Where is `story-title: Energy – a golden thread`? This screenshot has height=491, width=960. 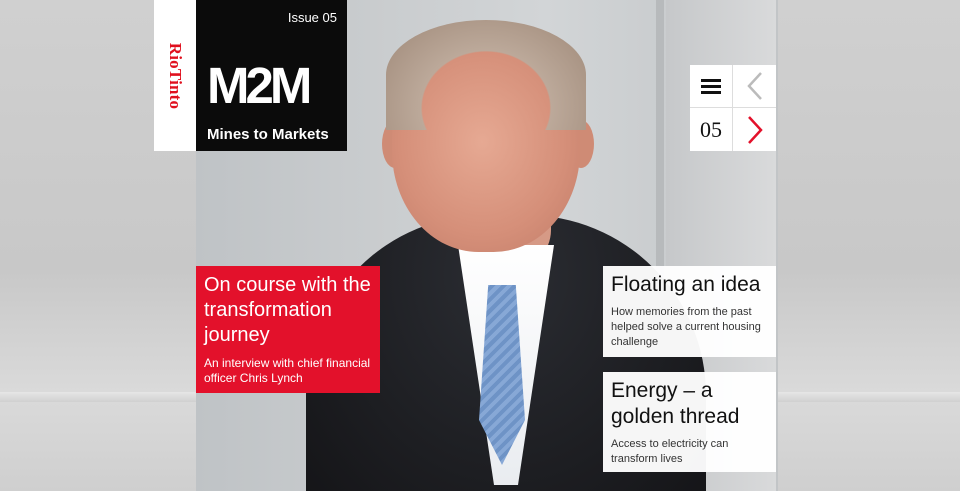
story-title: Energy – a golden thread is located at coordinates (675, 403).